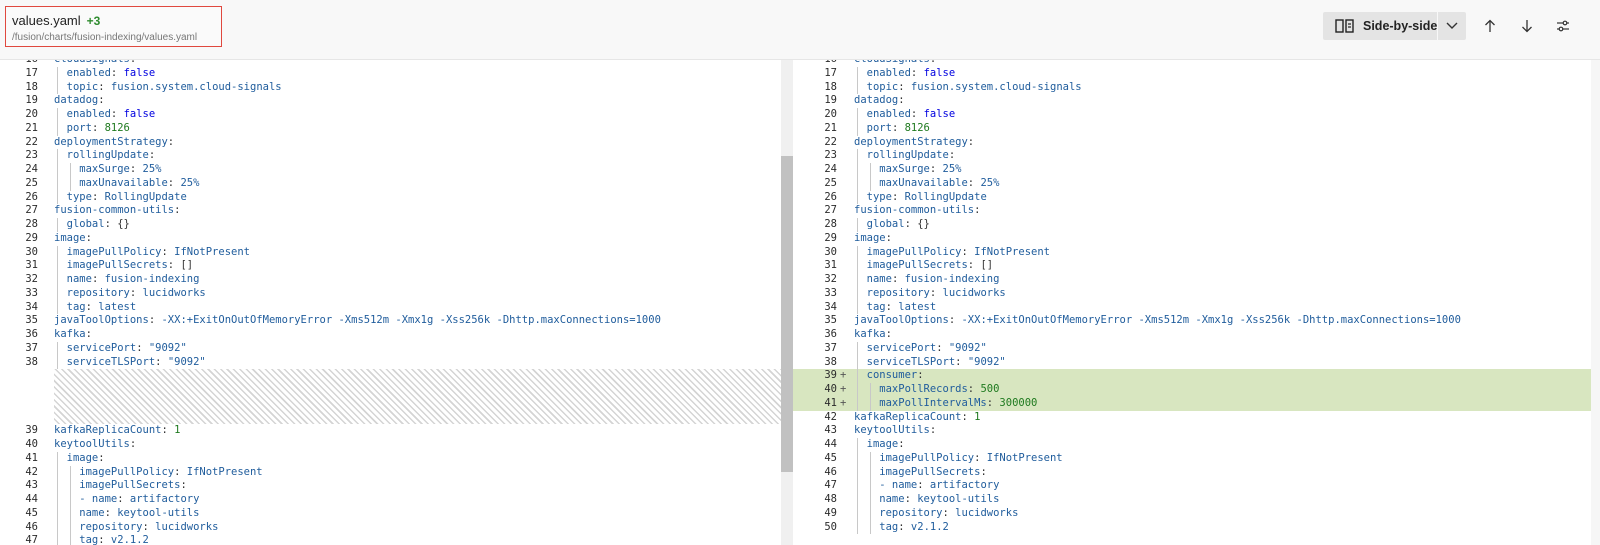  What do you see at coordinates (1380, 26) in the screenshot?
I see `view-mode-button: Side-by-side` at bounding box center [1380, 26].